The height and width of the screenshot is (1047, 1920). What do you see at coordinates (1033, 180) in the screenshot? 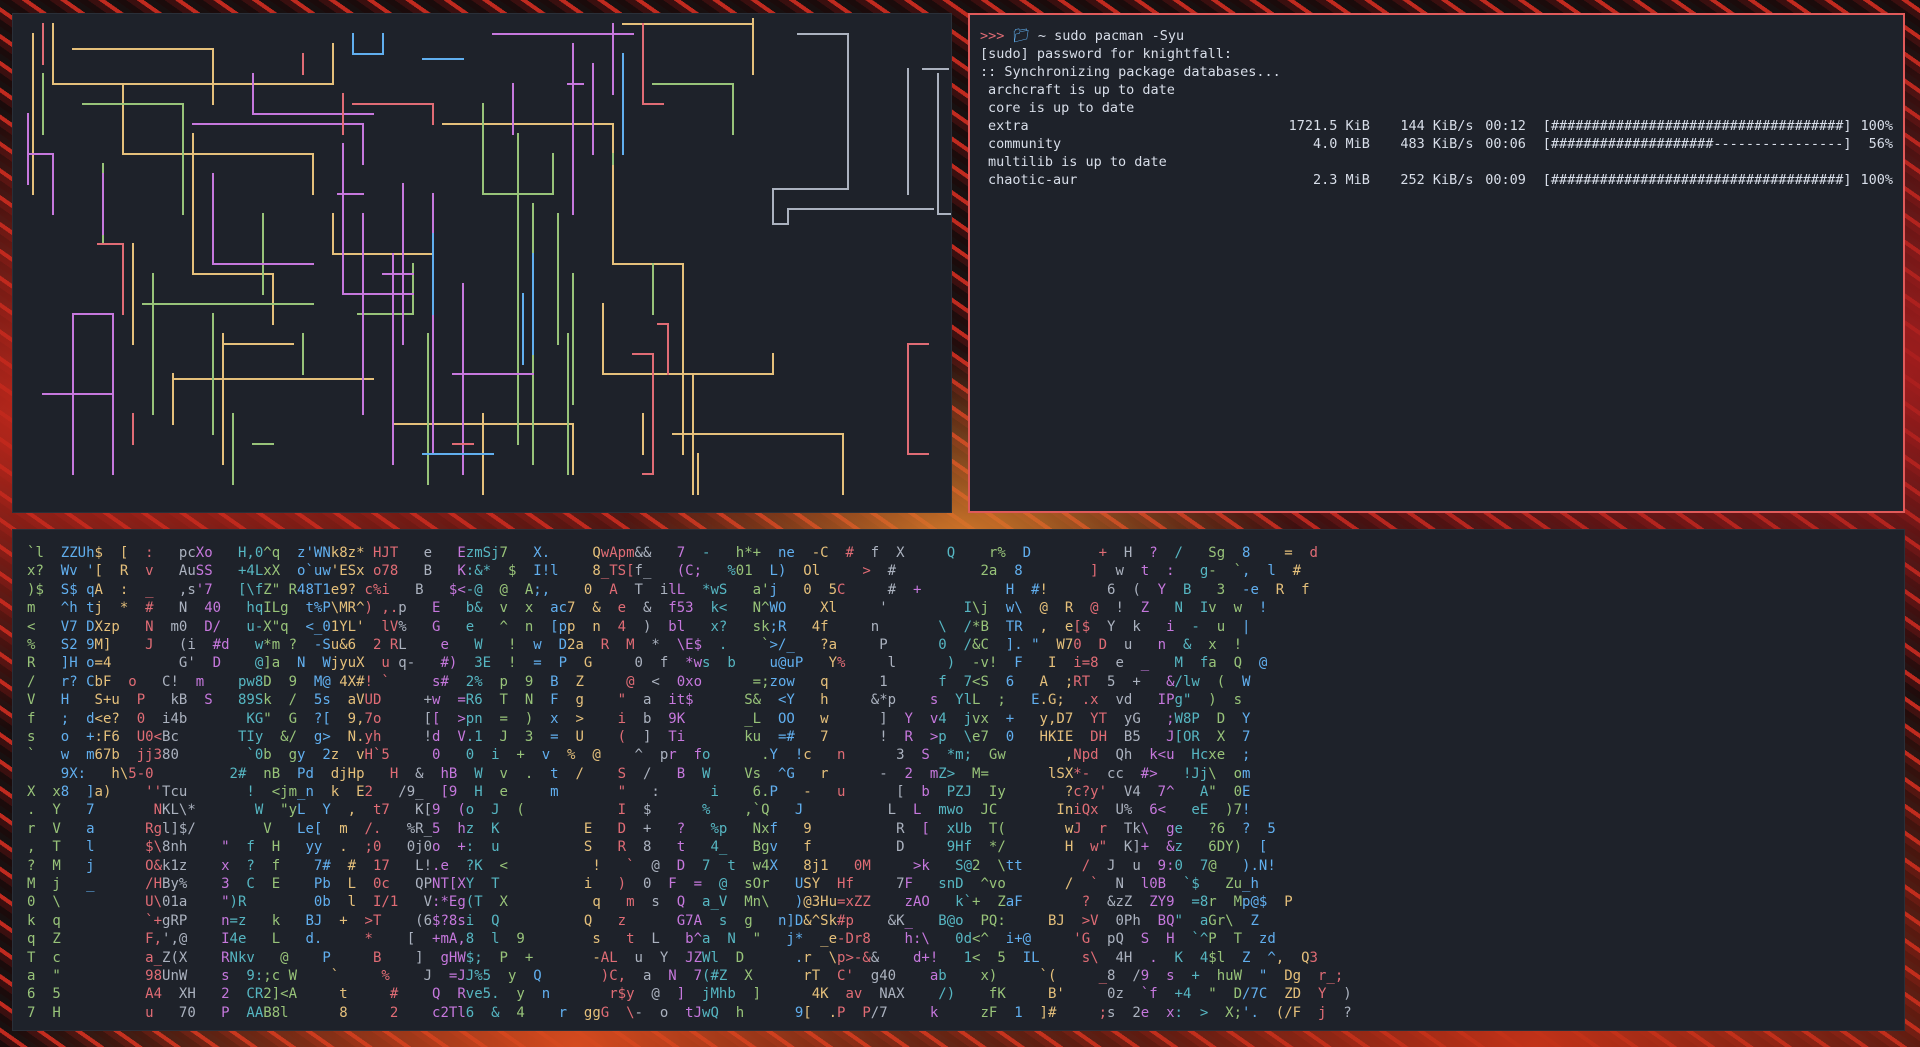
I see `package-db-name: chaotic-aur` at bounding box center [1033, 180].